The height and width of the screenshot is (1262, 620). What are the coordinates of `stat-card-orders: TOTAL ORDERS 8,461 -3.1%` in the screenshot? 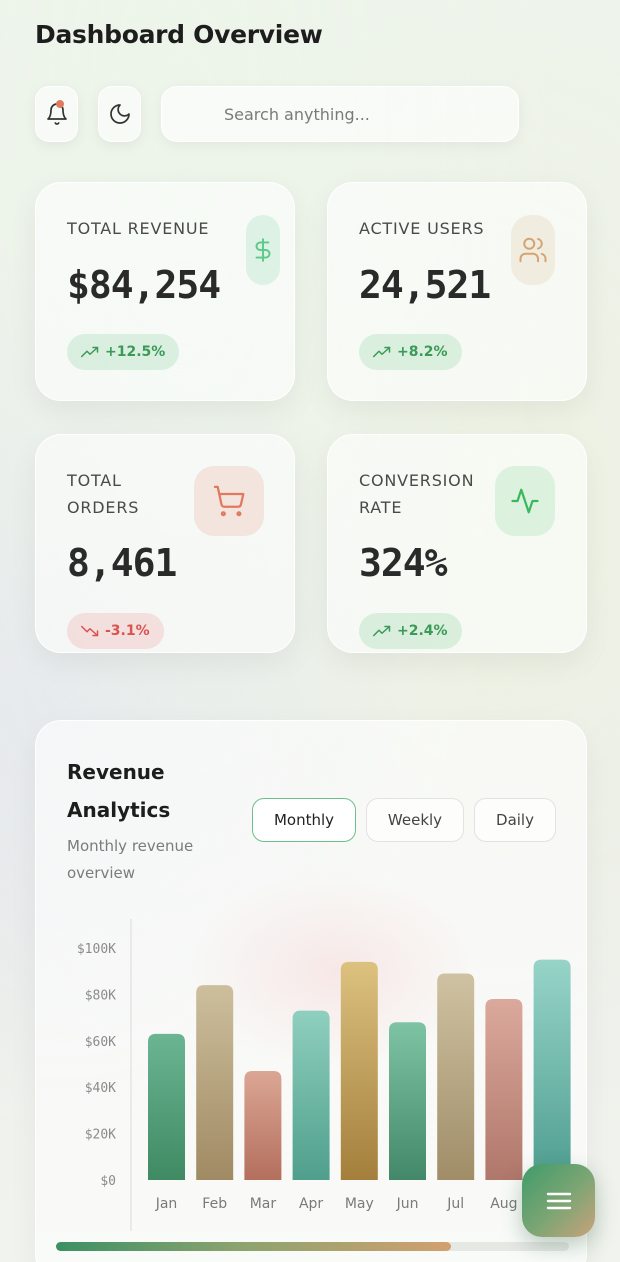 It's located at (165, 543).